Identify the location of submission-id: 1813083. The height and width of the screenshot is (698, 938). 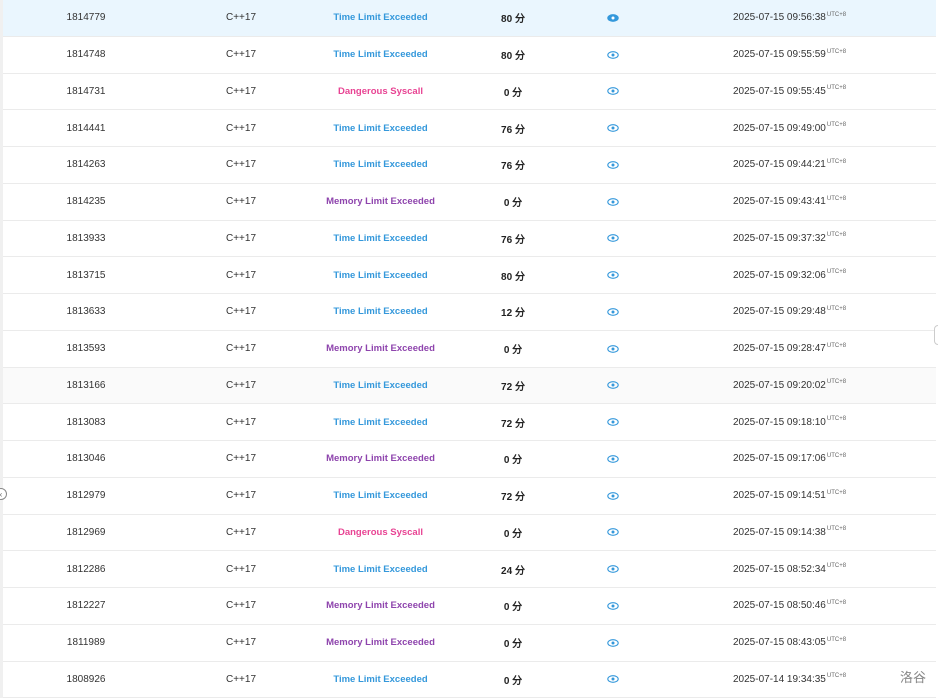
(86, 422).